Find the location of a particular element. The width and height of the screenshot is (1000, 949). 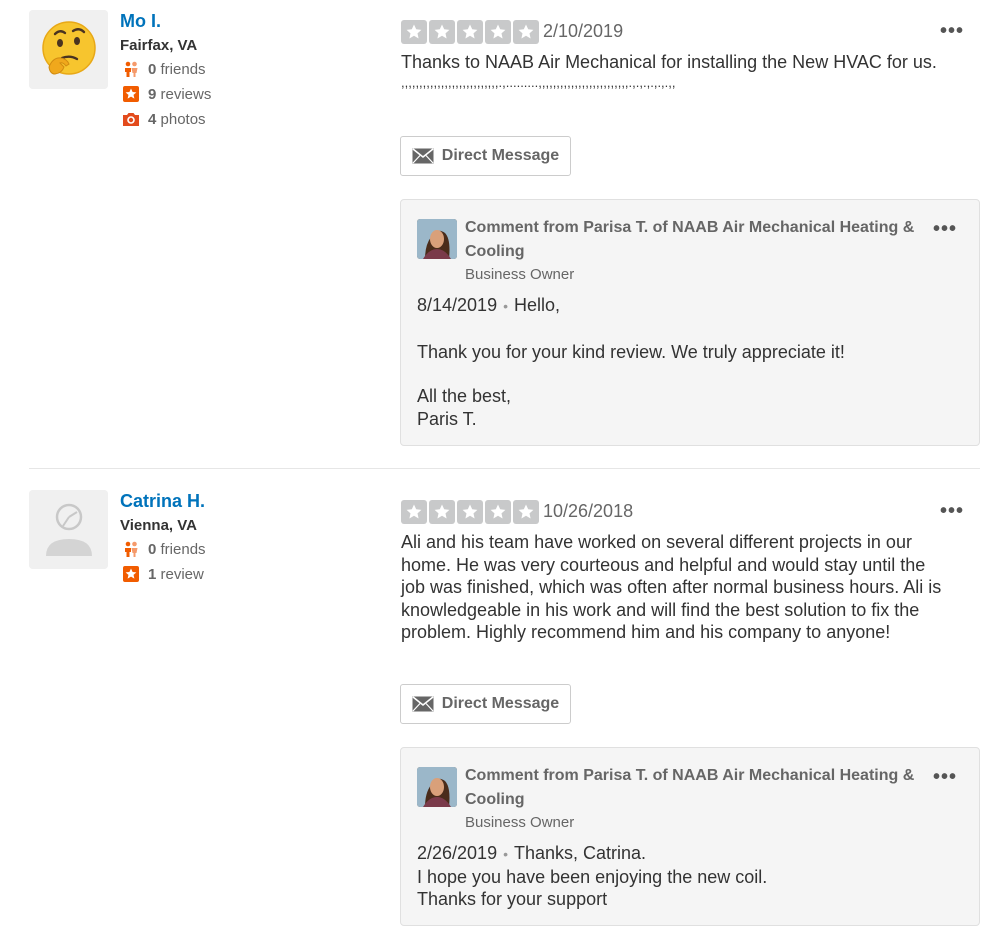

review-date: 10/26/2018 is located at coordinates (588, 511).